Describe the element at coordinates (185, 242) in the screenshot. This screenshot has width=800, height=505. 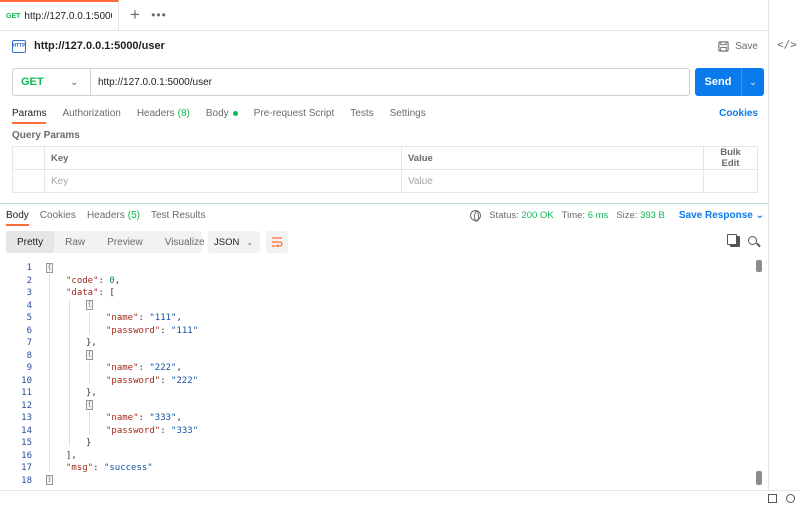
I see `format-visualize: Visualize` at that location.